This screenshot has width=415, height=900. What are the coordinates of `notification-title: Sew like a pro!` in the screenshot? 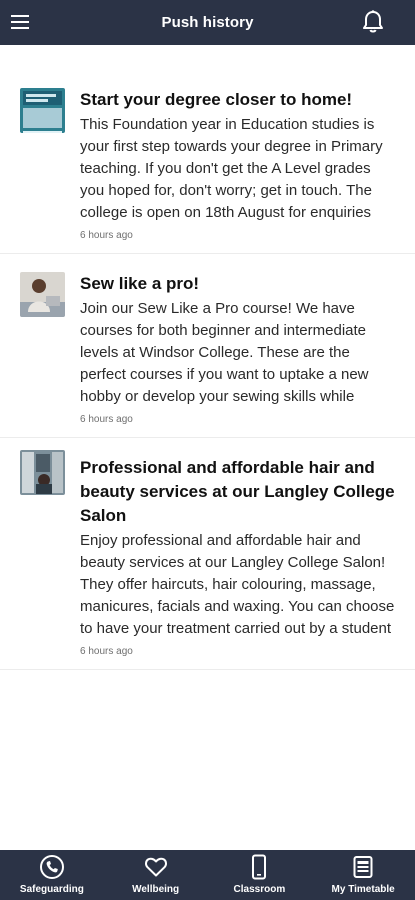 It's located at (140, 283).